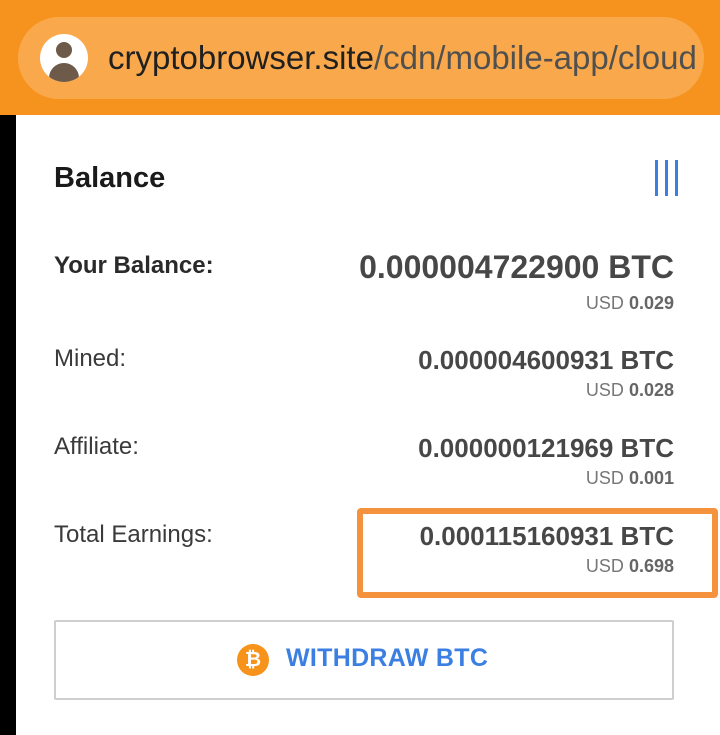  I want to click on left-edge-strip, so click(8, 425).